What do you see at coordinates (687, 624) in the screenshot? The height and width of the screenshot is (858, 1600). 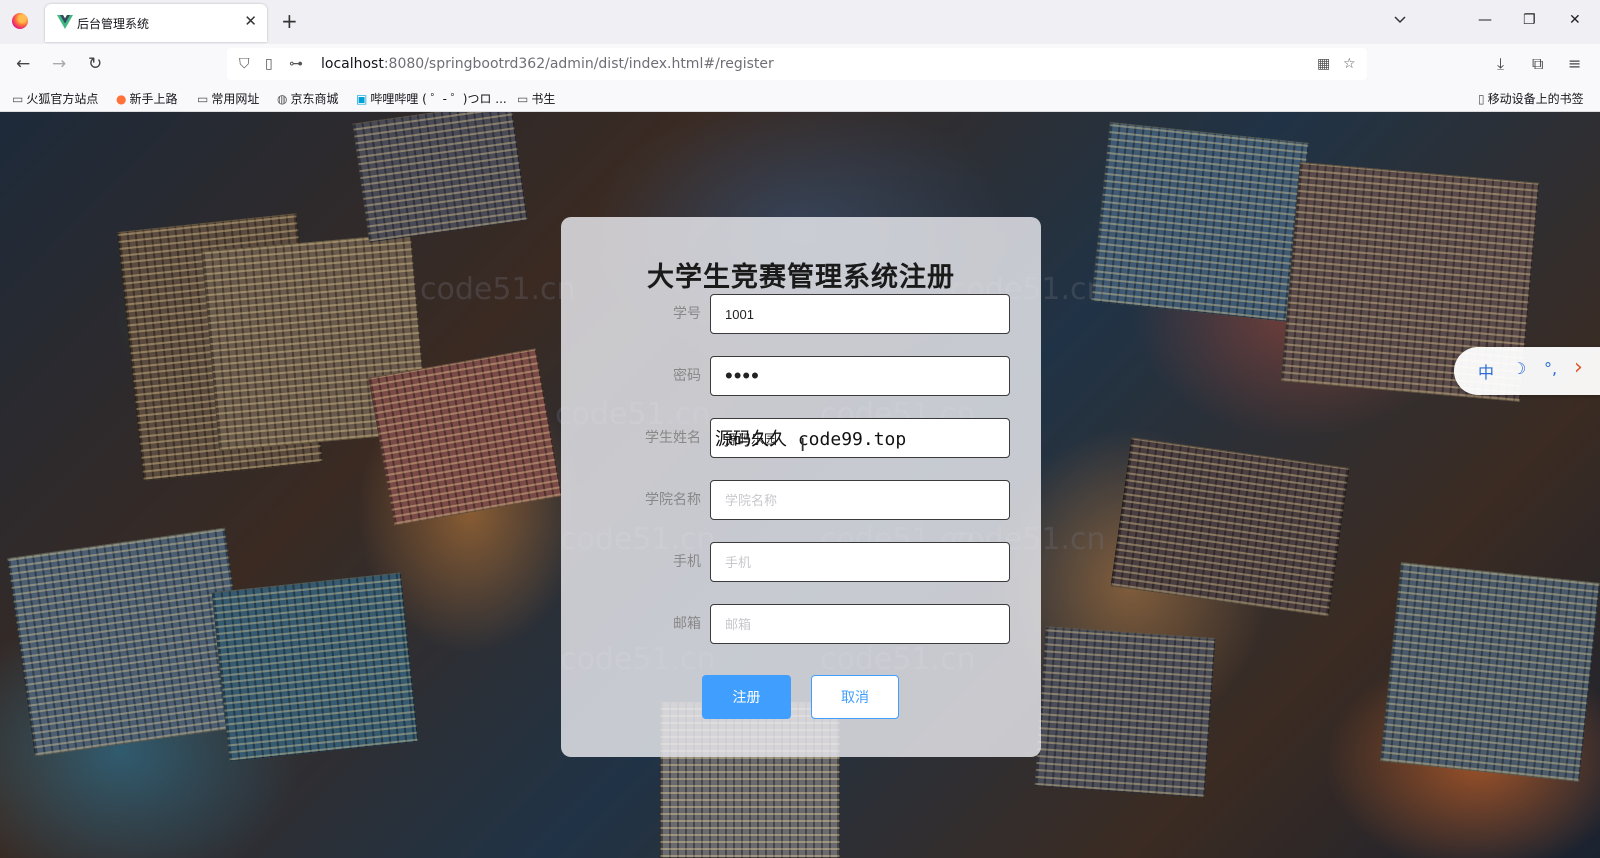 I see `email-label: 邮箱` at bounding box center [687, 624].